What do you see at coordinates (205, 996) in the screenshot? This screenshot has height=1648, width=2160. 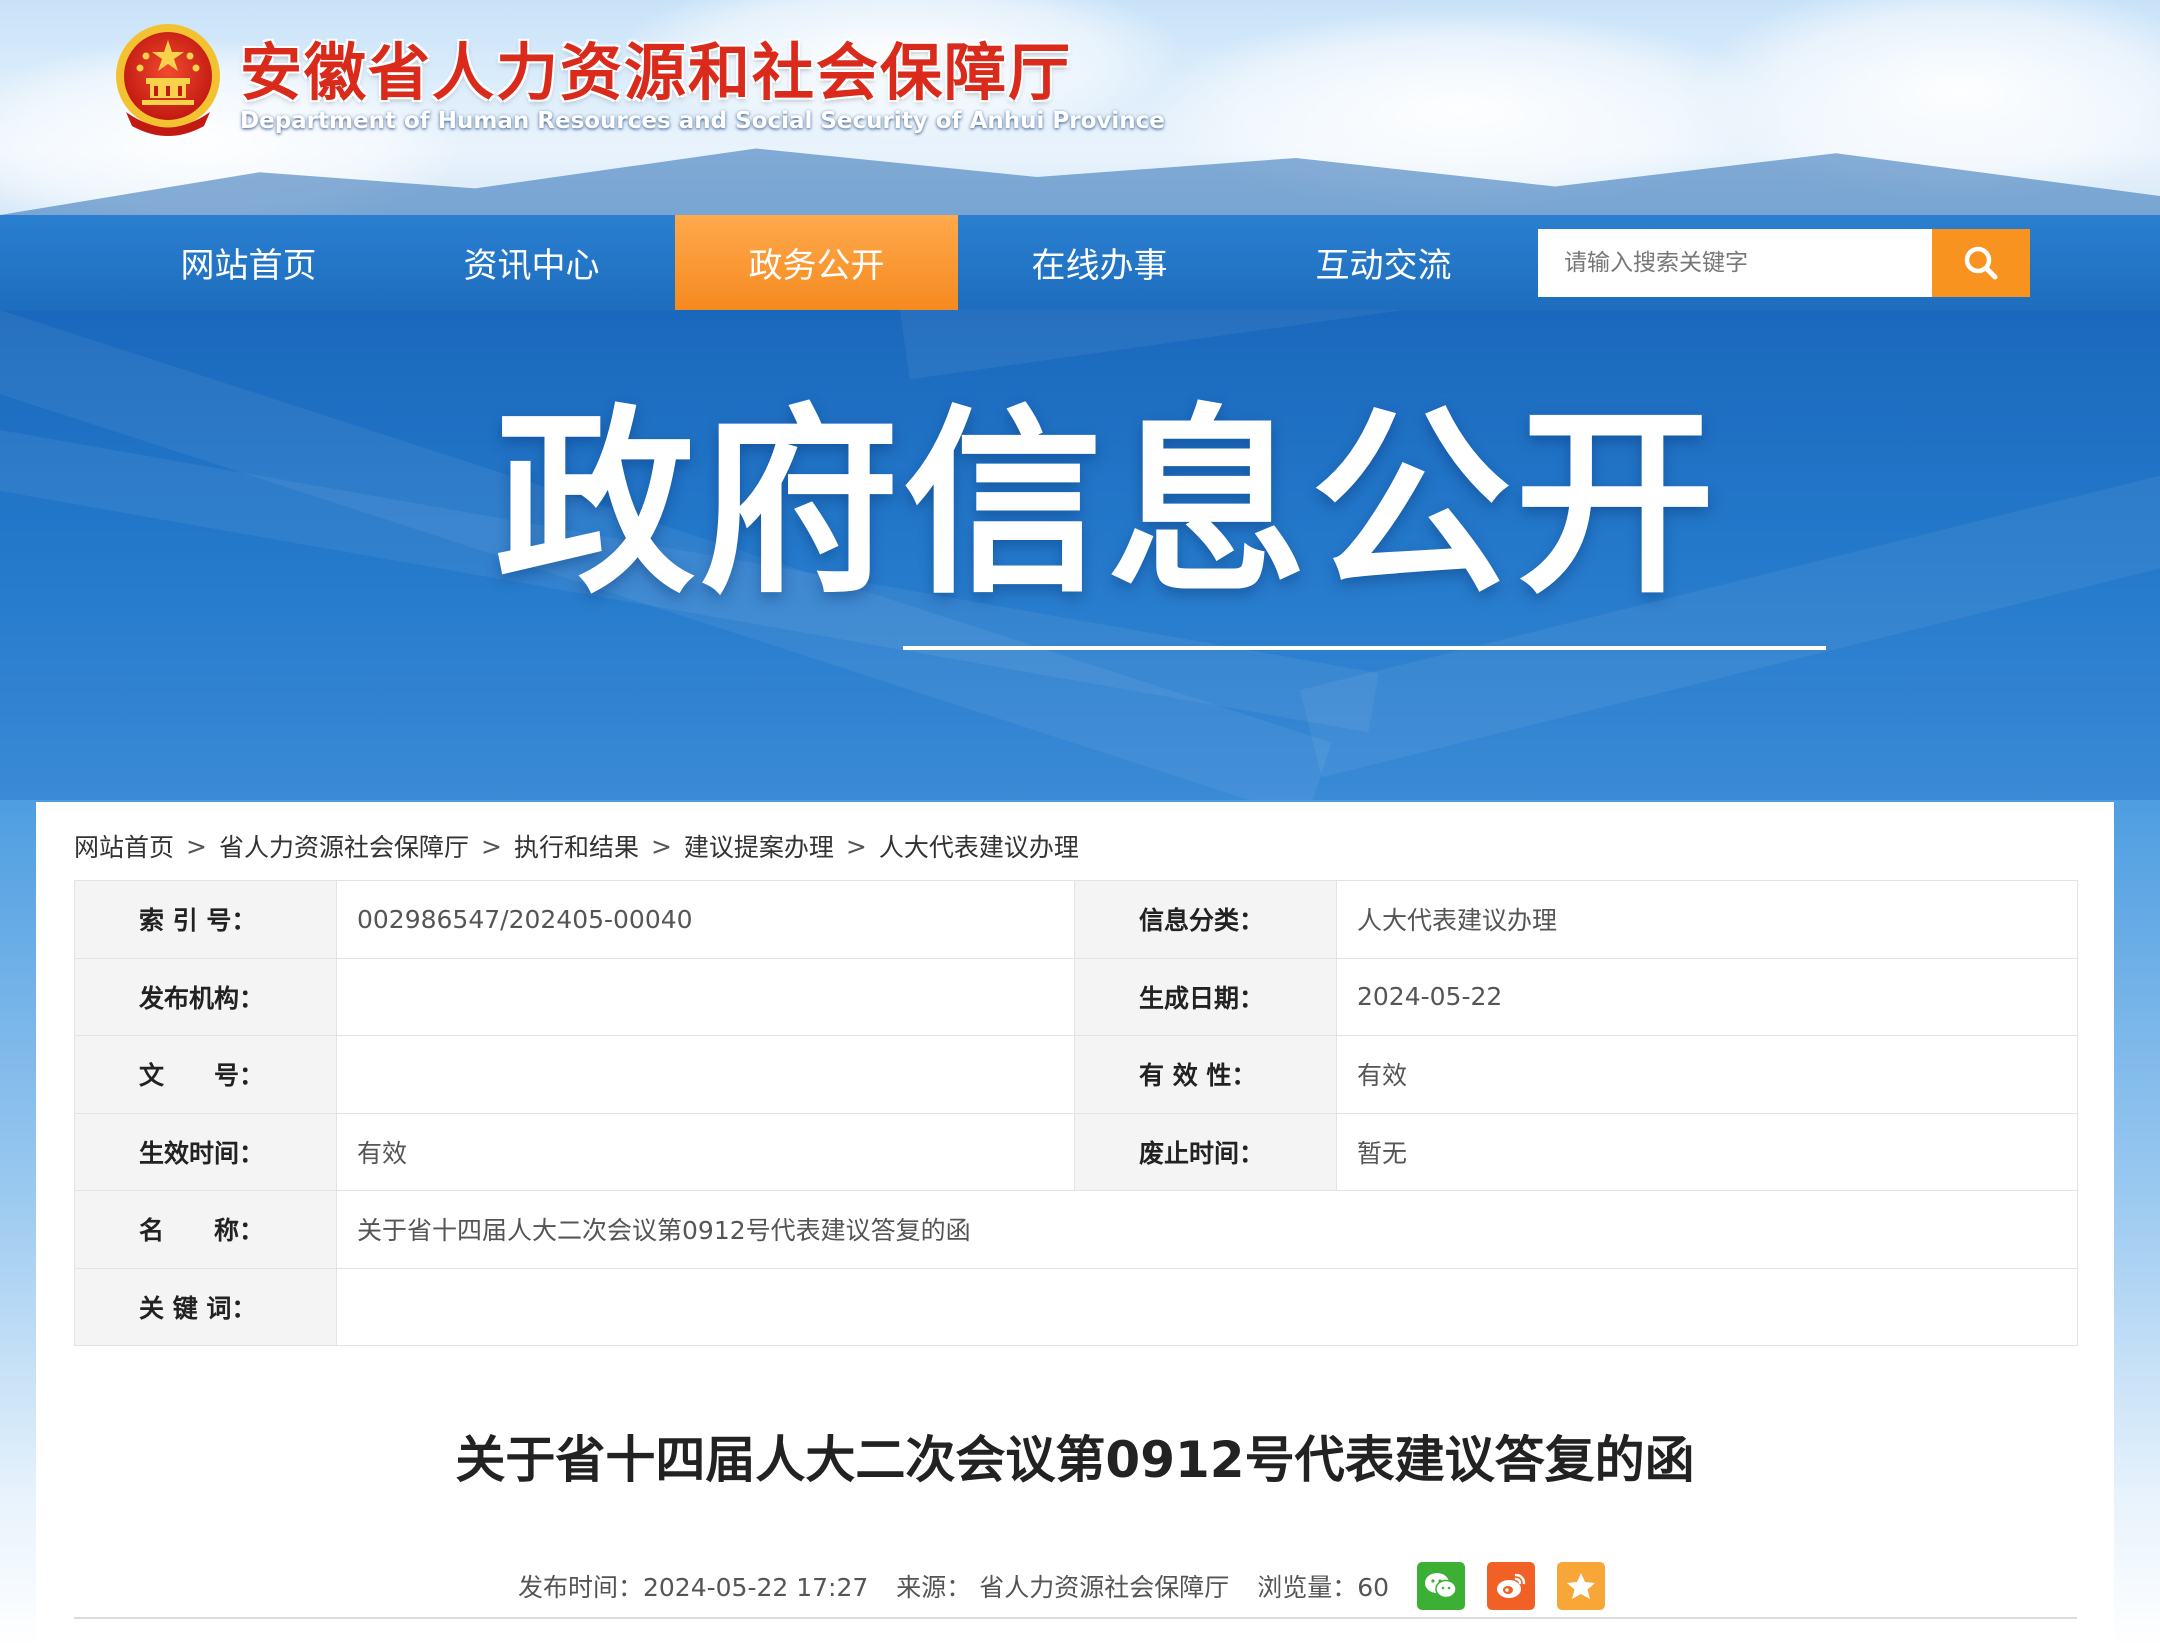 I see `publisher-label: 发布机构：` at bounding box center [205, 996].